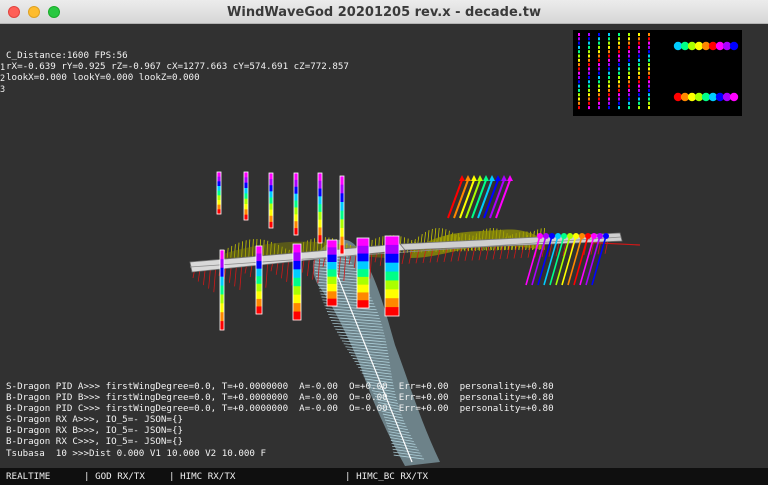 This screenshot has height=485, width=768. Describe the element at coordinates (734, 97) in the screenshot. I see `minimap-ball` at that location.